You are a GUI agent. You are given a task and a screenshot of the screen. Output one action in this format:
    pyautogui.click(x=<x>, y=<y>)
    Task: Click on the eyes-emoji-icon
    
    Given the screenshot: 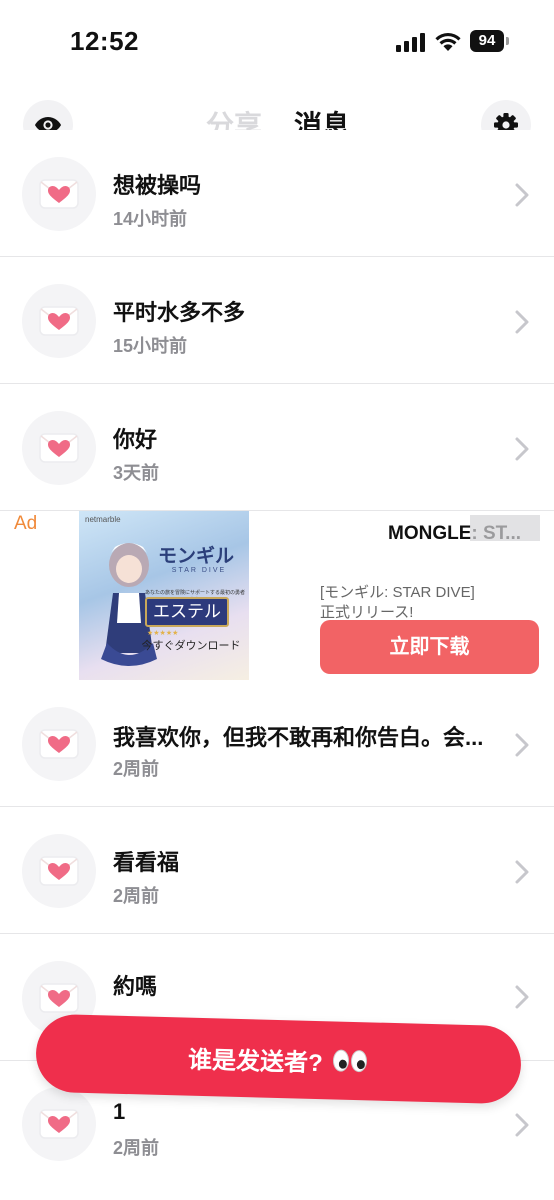 What is the action you would take?
    pyautogui.click(x=351, y=1061)
    